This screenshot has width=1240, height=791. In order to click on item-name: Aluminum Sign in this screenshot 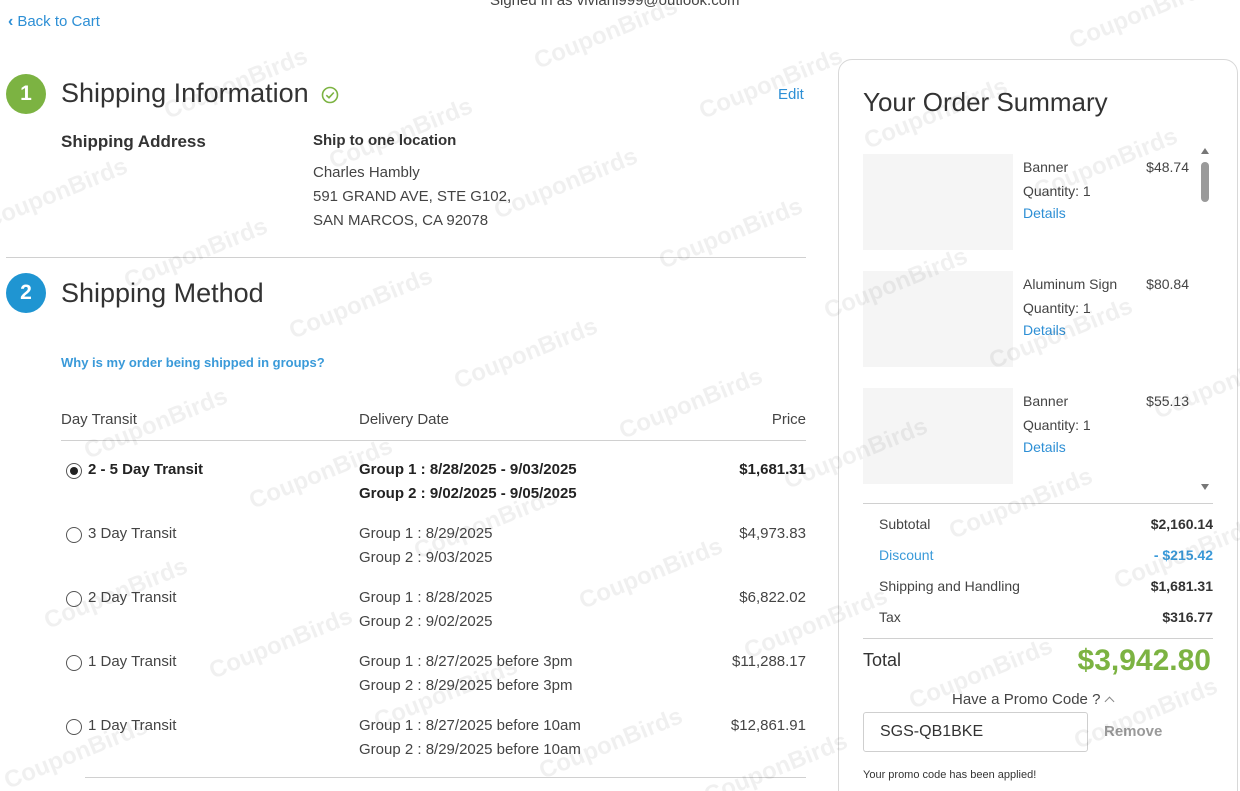, I will do `click(1070, 284)`.